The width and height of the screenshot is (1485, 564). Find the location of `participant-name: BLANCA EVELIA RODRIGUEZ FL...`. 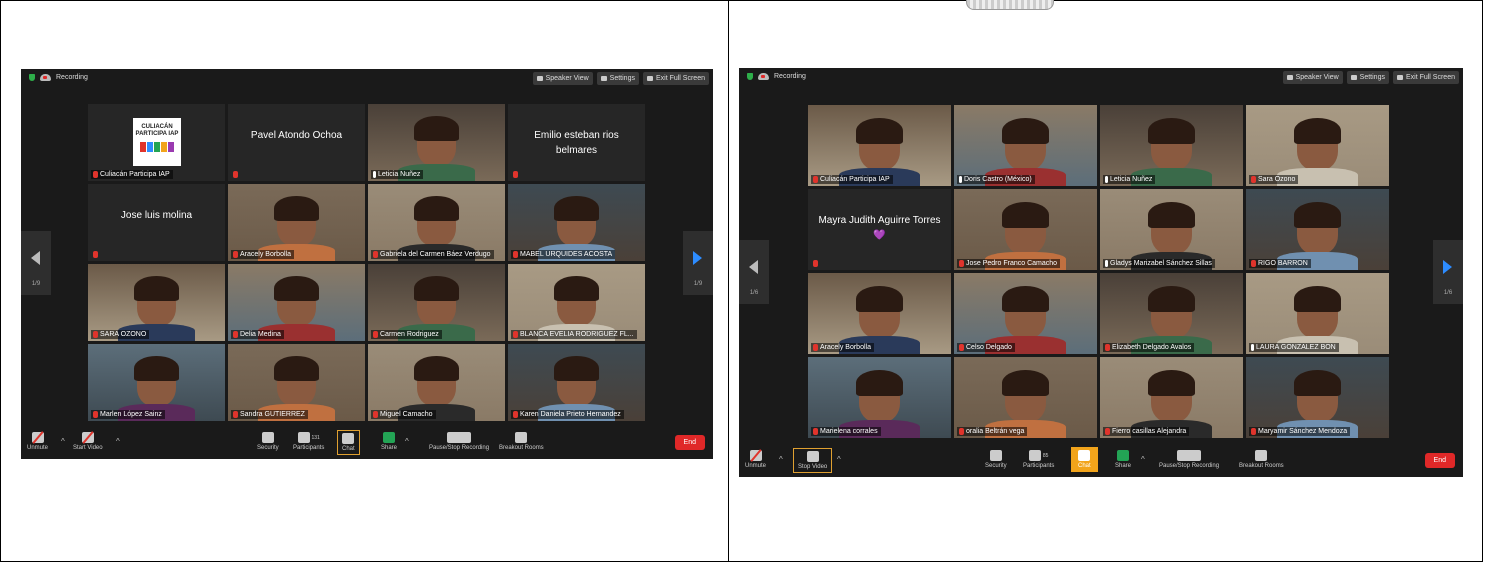

participant-name: BLANCA EVELIA RODRIGUEZ FL... is located at coordinates (577, 334).